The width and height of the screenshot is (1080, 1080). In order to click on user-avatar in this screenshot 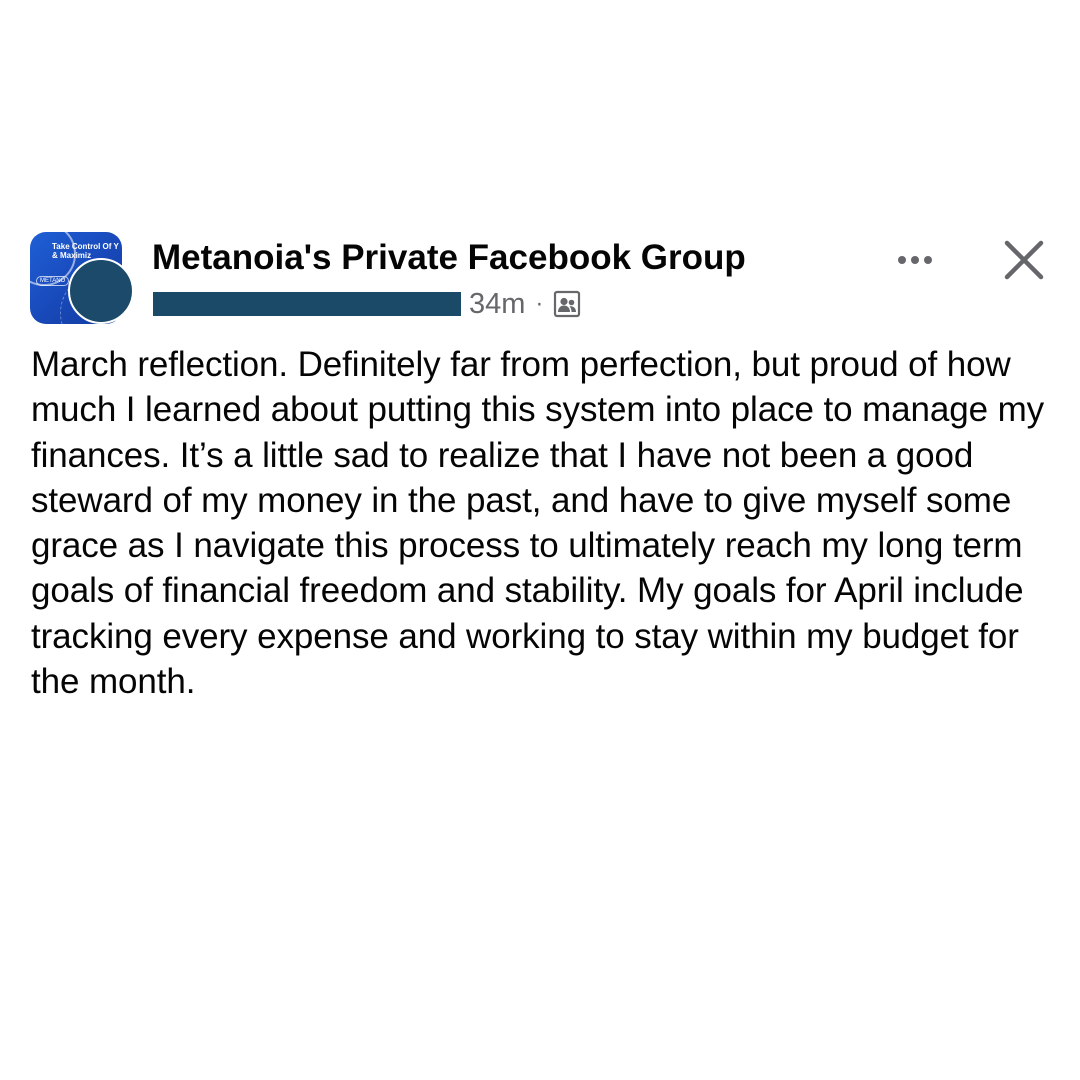, I will do `click(101, 291)`.